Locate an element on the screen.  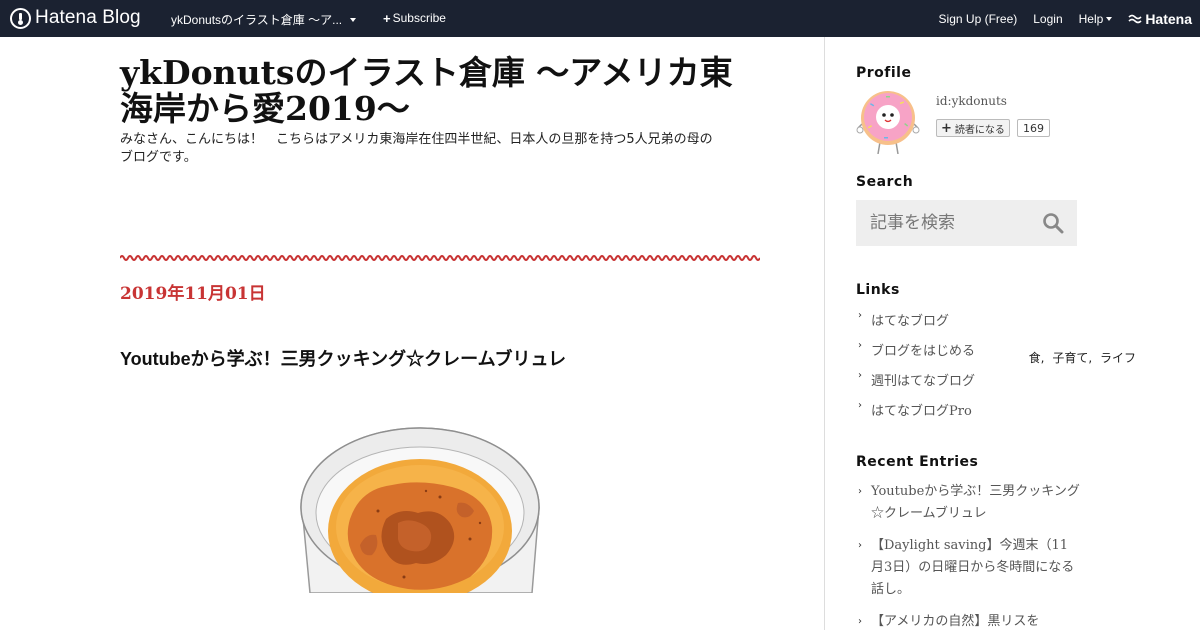
recent-entry-title: 【アメリカの自然】黒リスを is located at coordinates (955, 621).